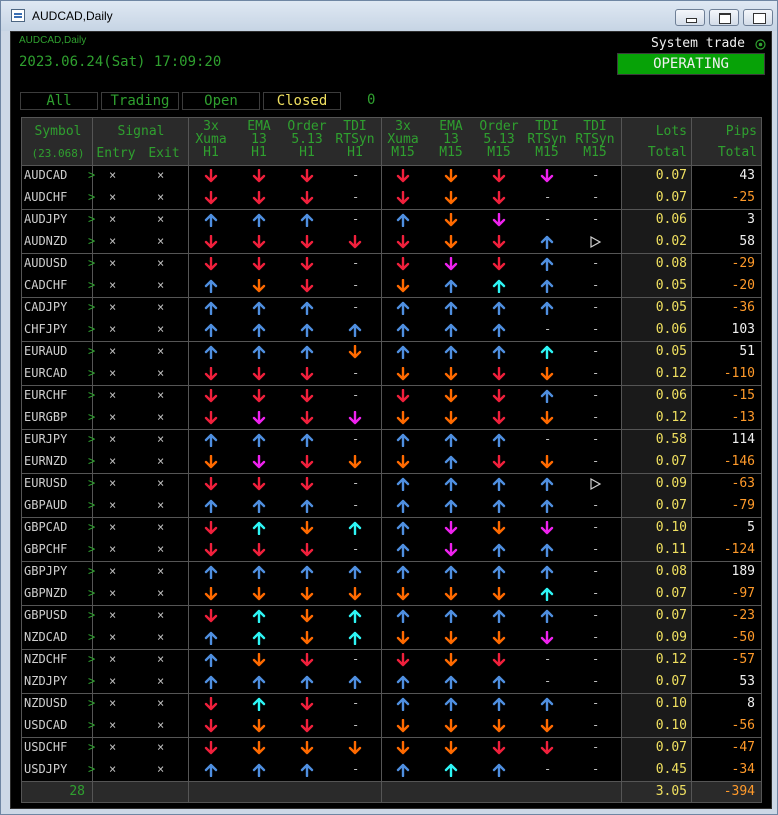  I want to click on symbol-name: AUDNZD, so click(45, 241).